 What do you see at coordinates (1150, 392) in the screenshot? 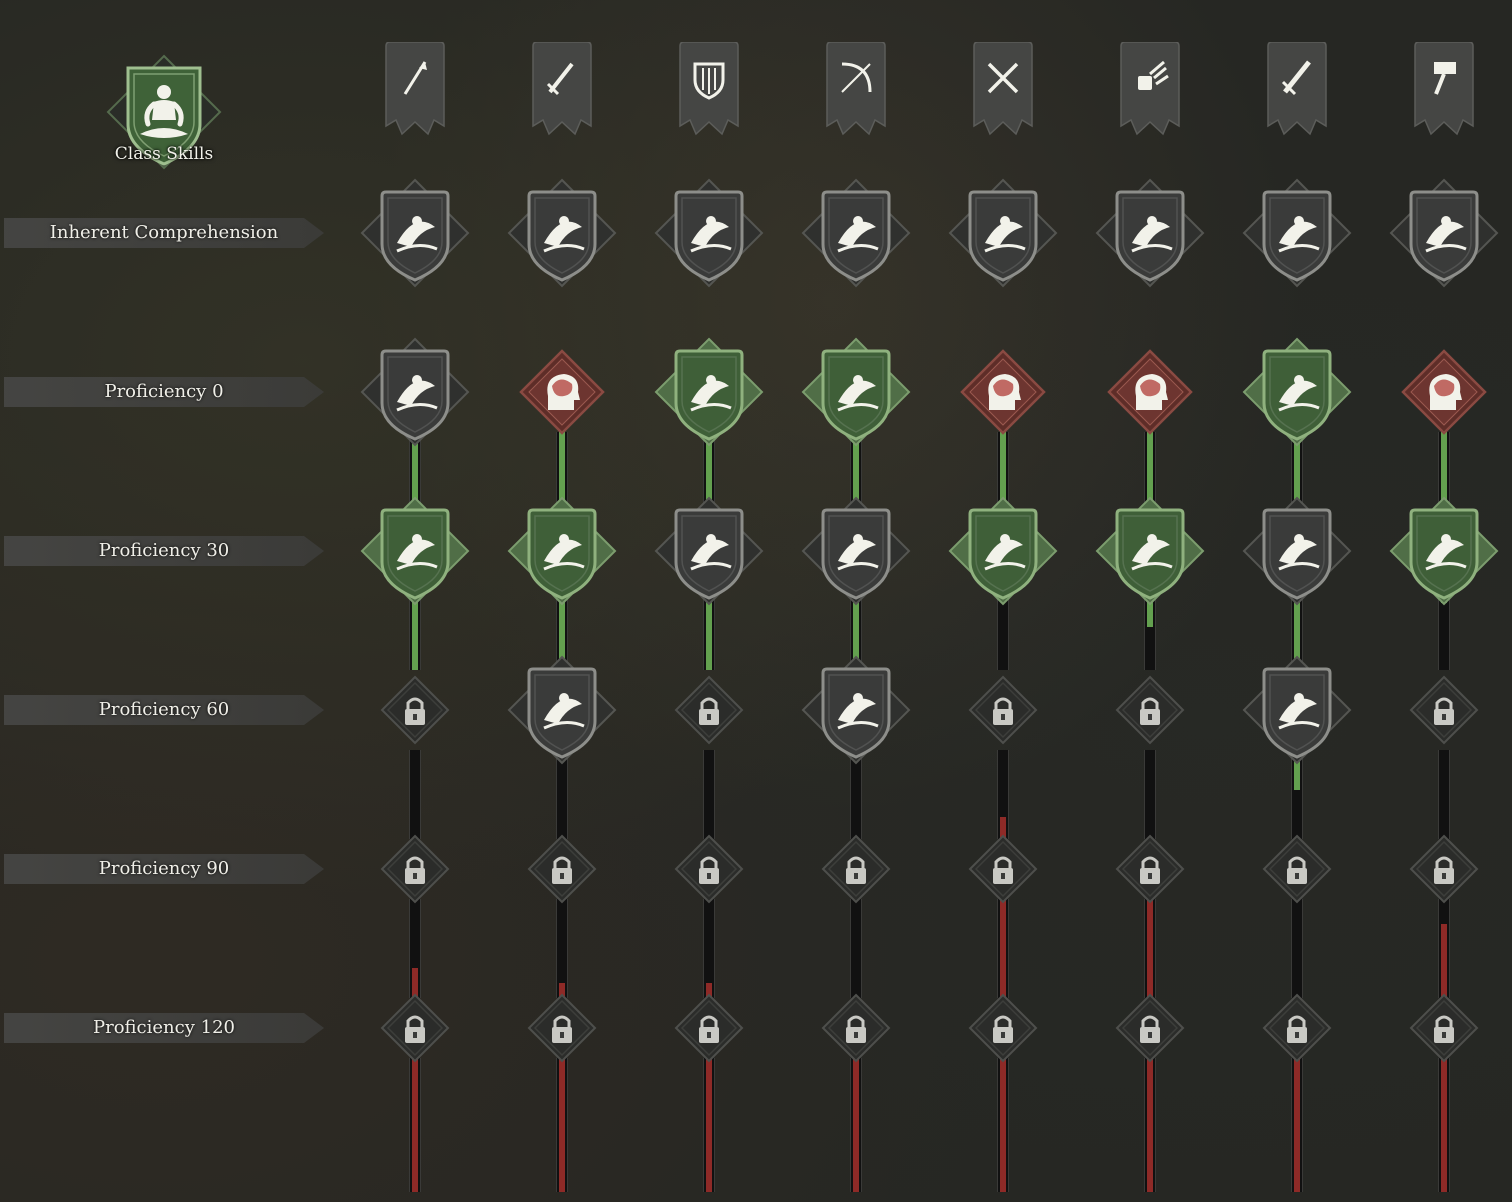
I see `skill-node-gauntlet-row1` at bounding box center [1150, 392].